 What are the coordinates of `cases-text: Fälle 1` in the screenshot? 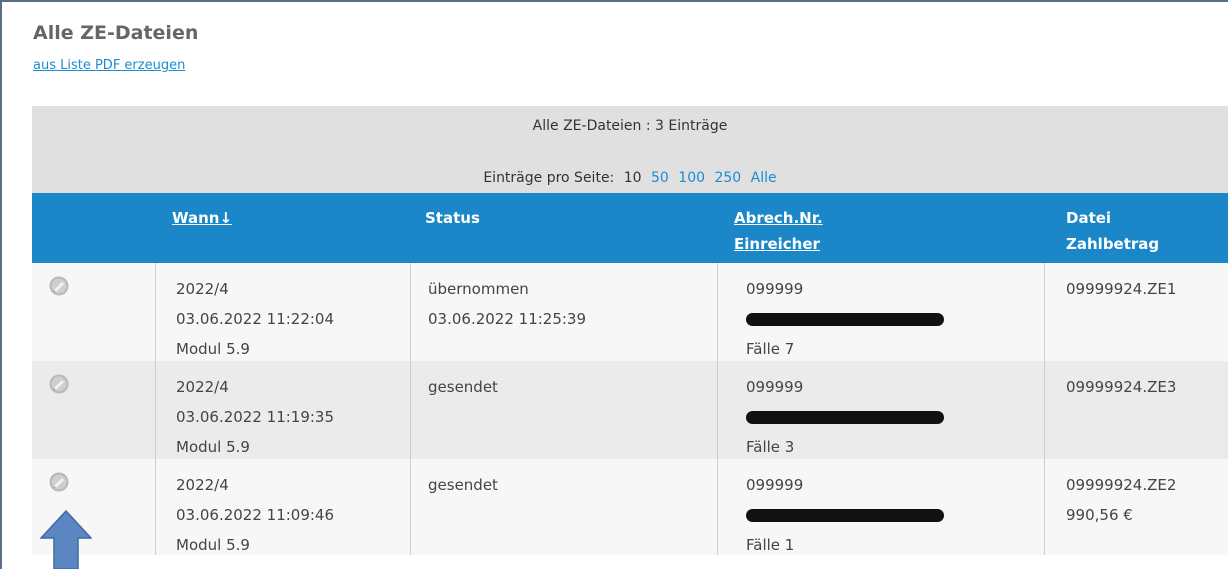 It's located at (770, 545).